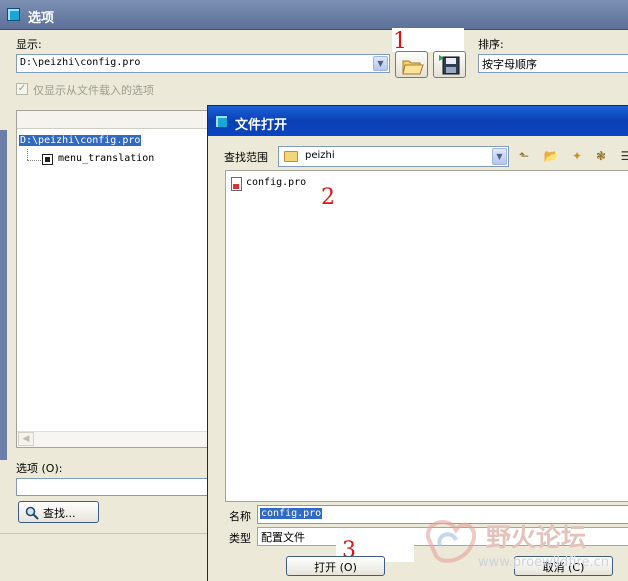 The height and width of the screenshot is (581, 628). I want to click on watermark-text: 野火论坛, so click(536, 537).